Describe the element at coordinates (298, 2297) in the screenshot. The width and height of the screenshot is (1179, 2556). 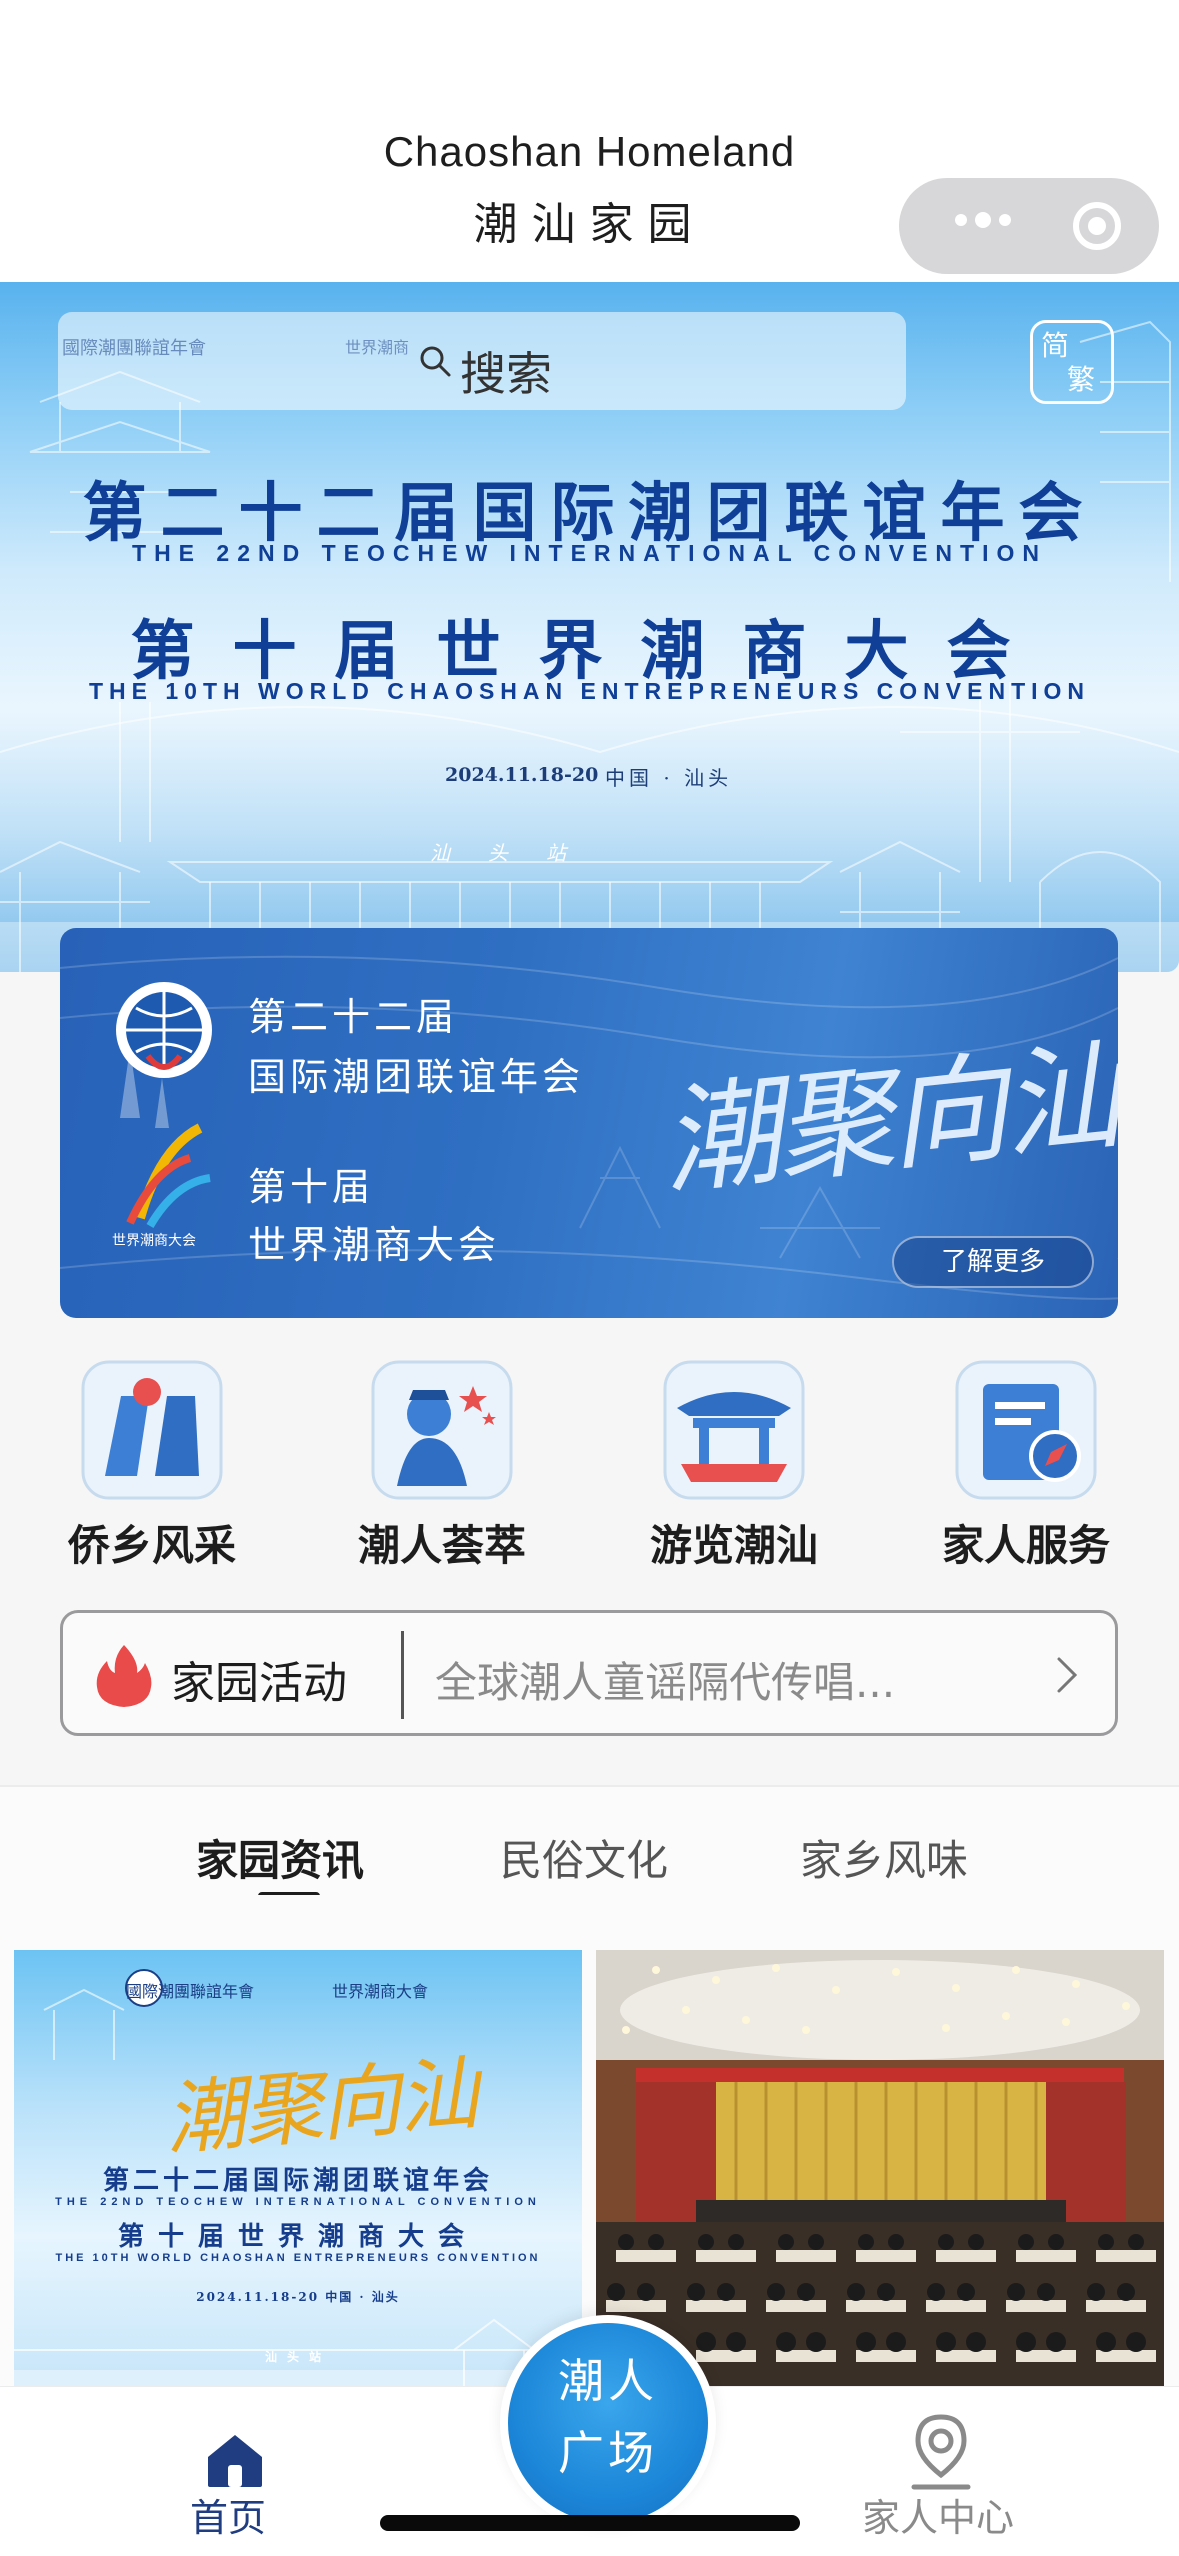
I see `news-date-location: 2024.11.18-20 中国 · 汕头` at that location.